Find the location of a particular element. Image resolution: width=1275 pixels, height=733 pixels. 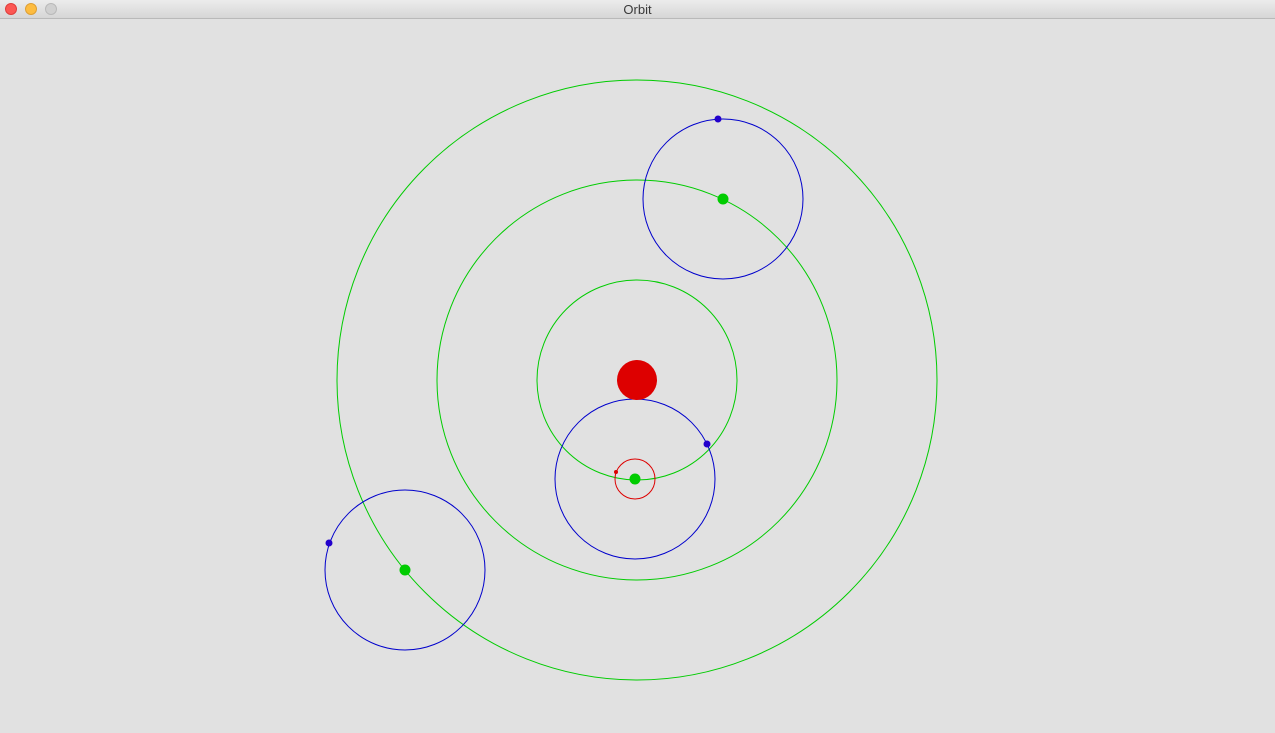

moon-inner is located at coordinates (707, 444).